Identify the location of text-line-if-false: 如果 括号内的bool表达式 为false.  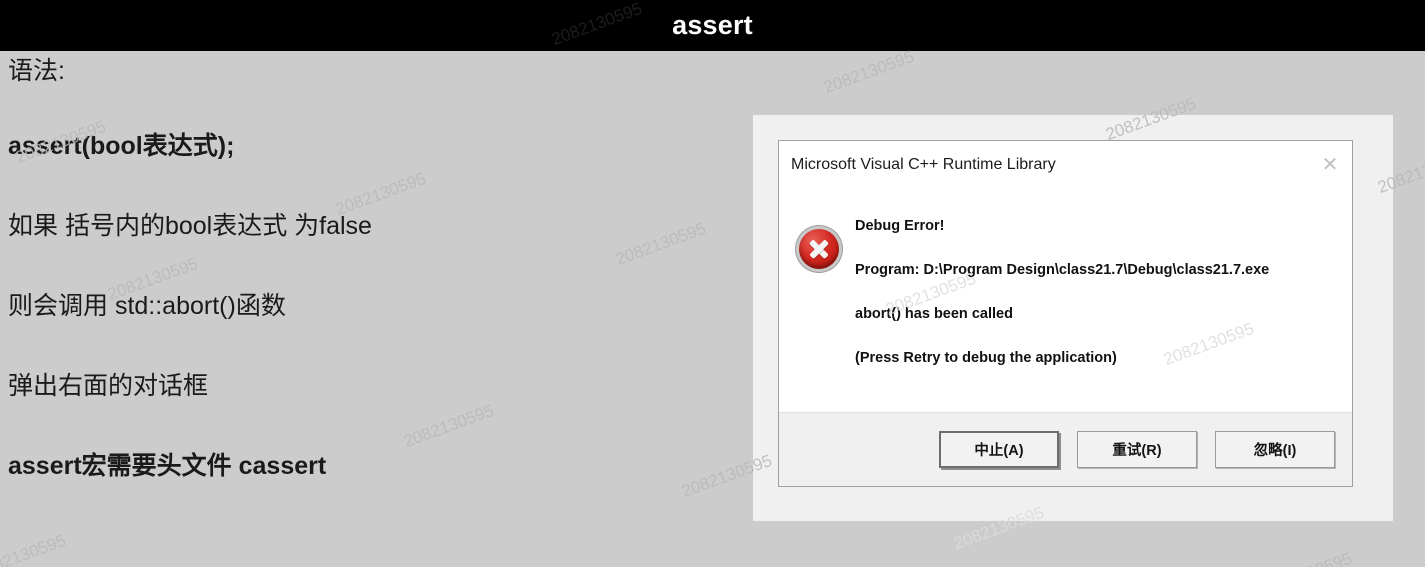
(190, 226).